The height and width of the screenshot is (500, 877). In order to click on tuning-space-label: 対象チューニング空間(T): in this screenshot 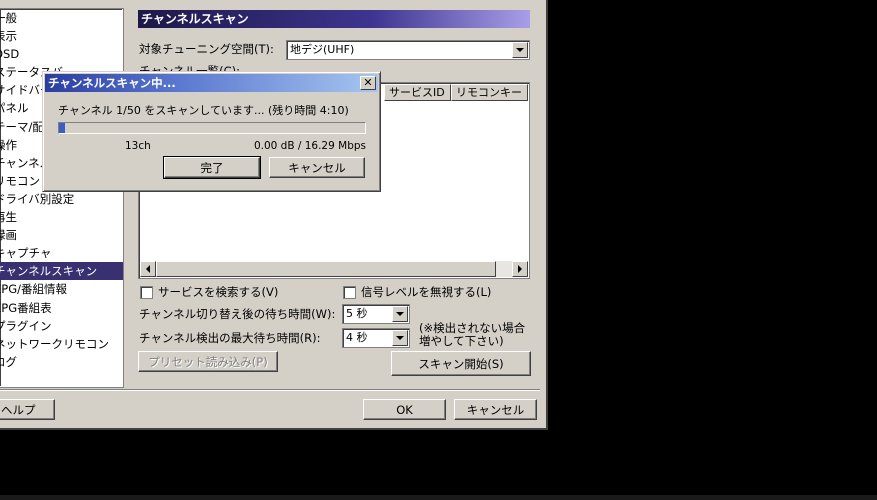, I will do `click(206, 49)`.